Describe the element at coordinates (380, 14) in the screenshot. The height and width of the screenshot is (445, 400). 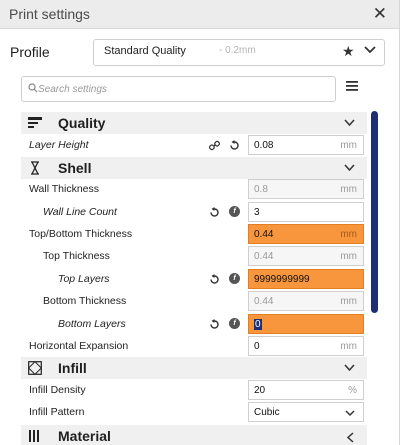
I see `close-icon: ✕` at that location.